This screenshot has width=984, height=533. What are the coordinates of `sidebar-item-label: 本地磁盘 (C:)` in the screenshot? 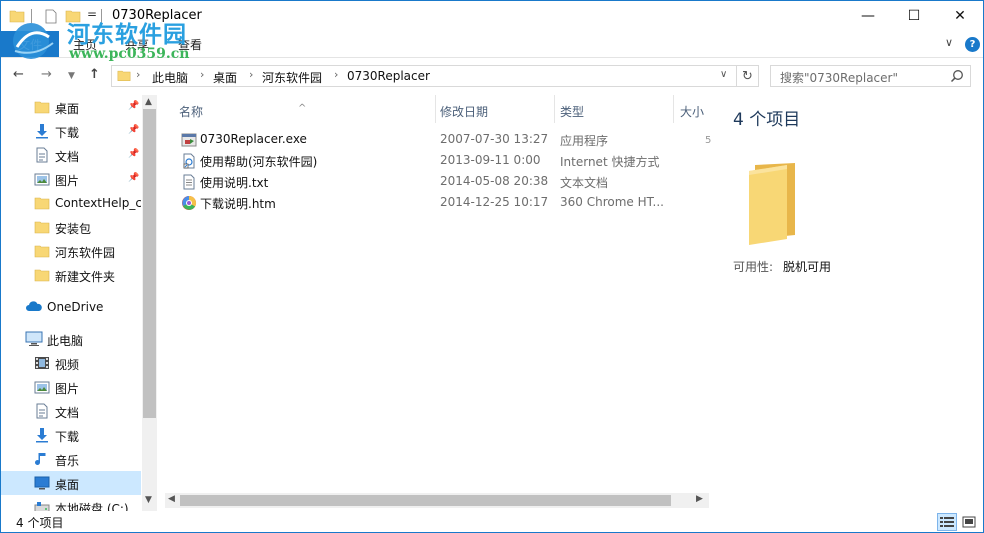 It's located at (92, 506).